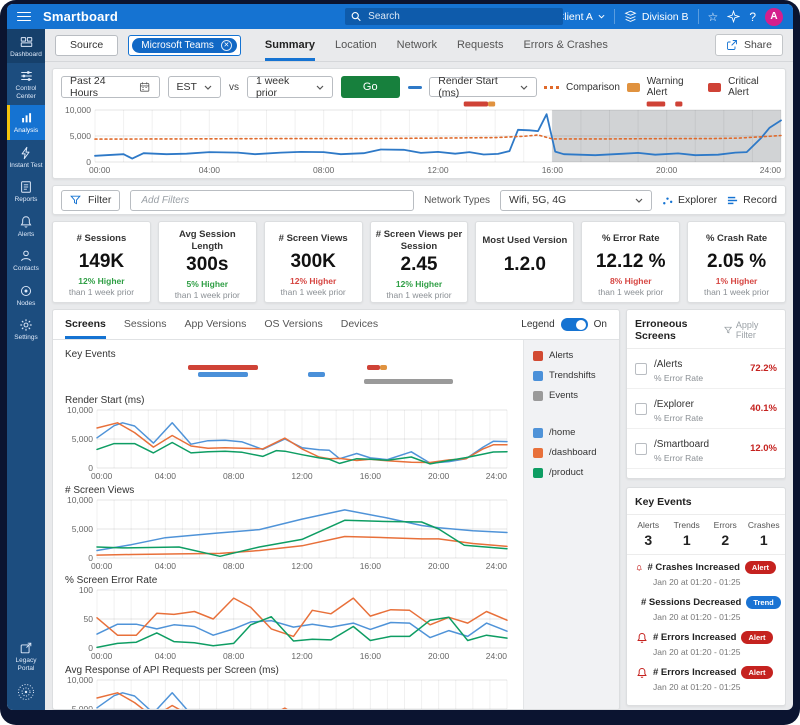 This screenshot has height=725, width=800. I want to click on svg-text: 16:00, so click(371, 566).